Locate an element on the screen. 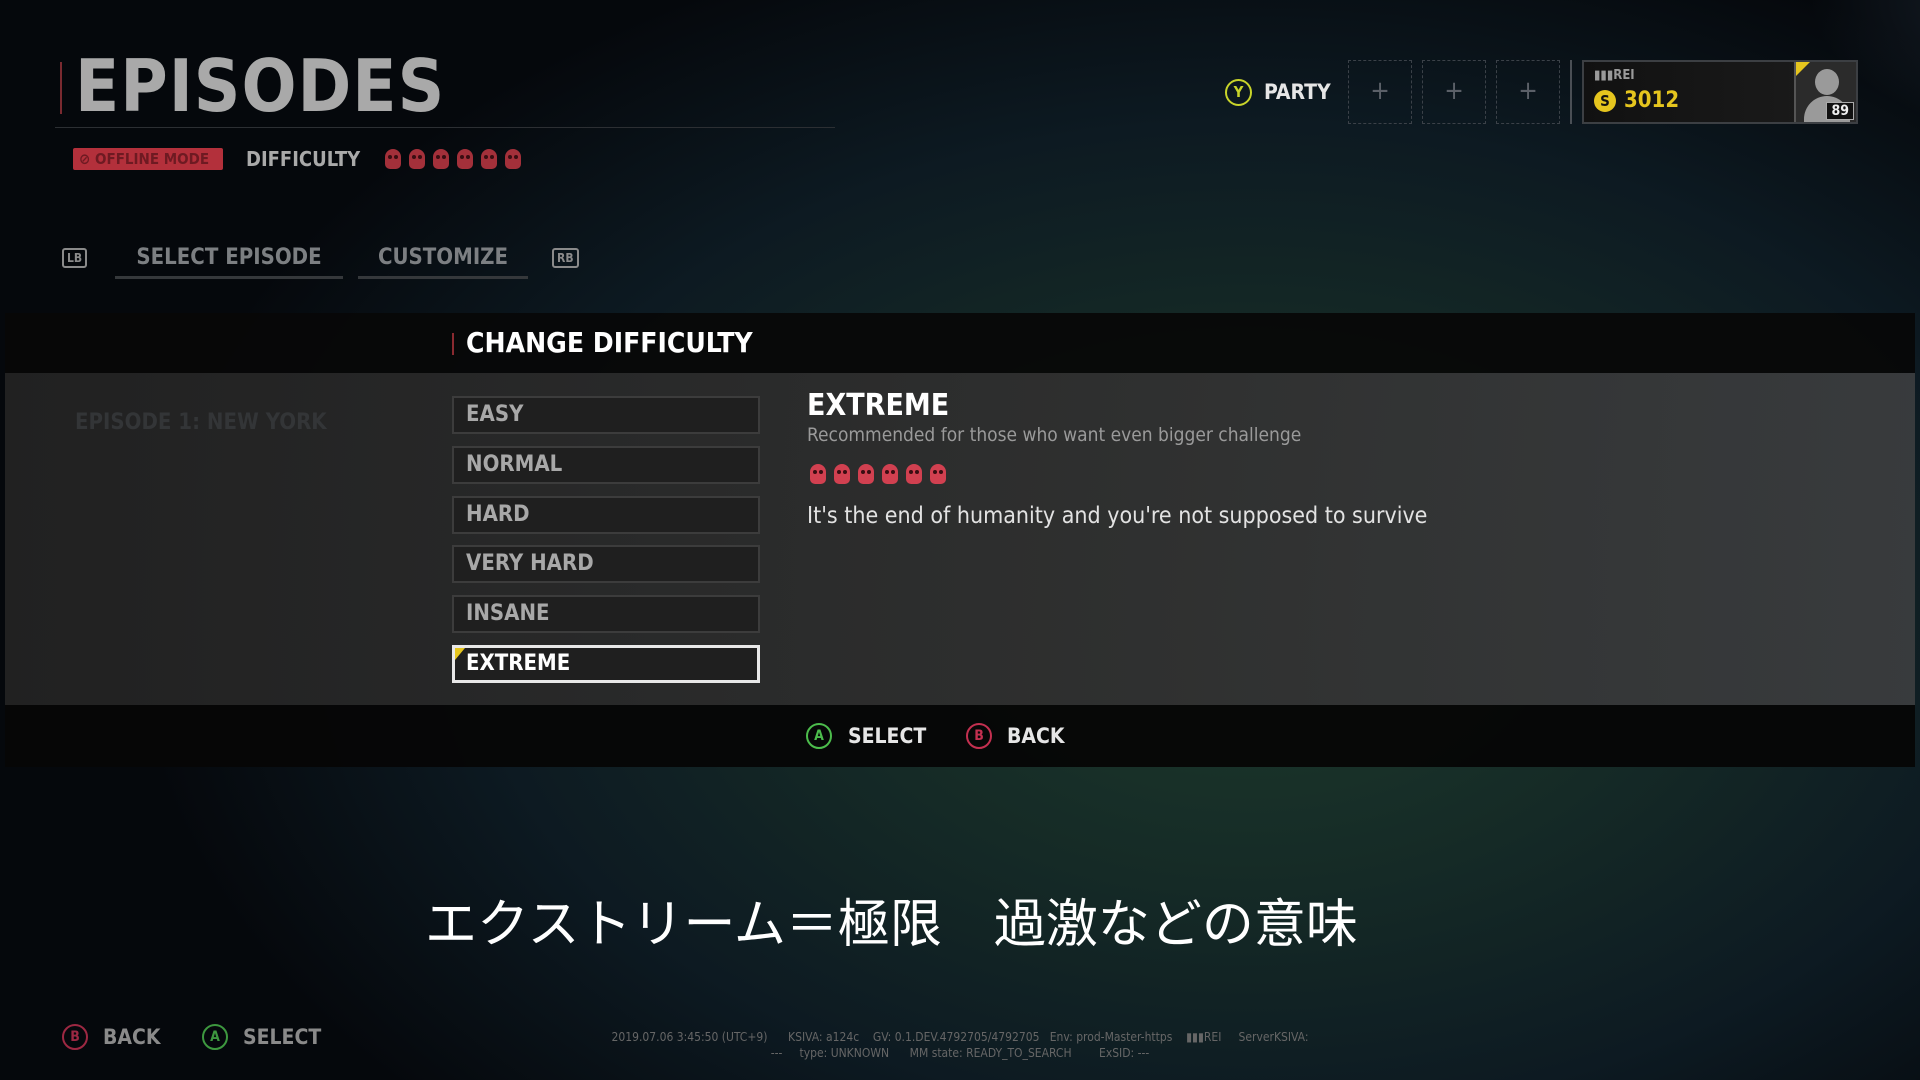 The height and width of the screenshot is (1080, 1920). currency-icon: S is located at coordinates (1605, 101).